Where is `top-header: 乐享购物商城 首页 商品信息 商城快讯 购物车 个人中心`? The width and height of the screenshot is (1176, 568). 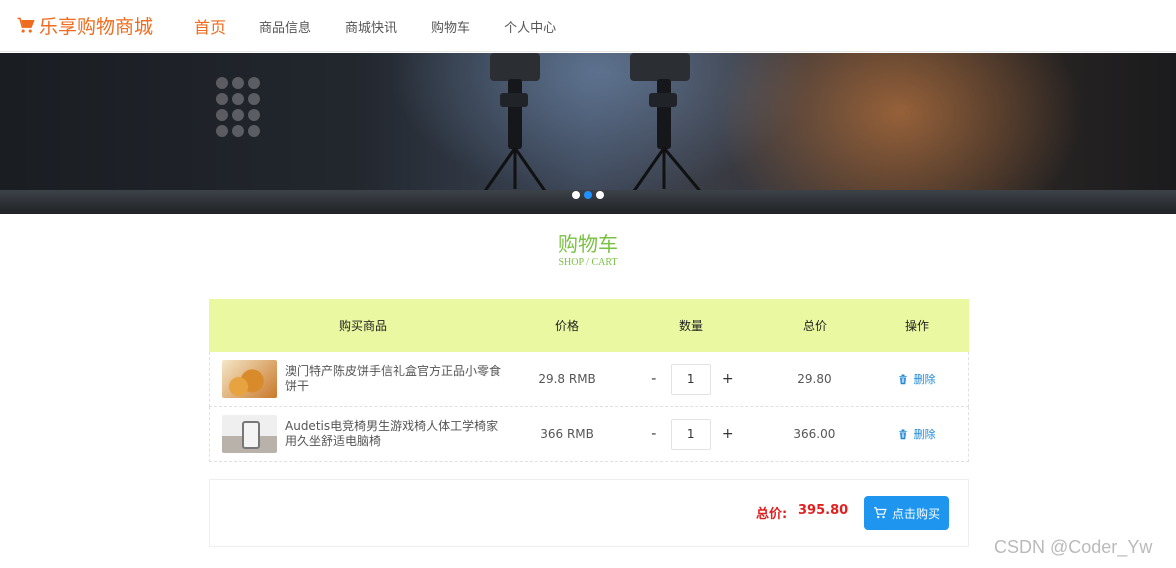
top-header: 乐享购物商城 首页 商品信息 商城快讯 购物车 个人中心 is located at coordinates (588, 26).